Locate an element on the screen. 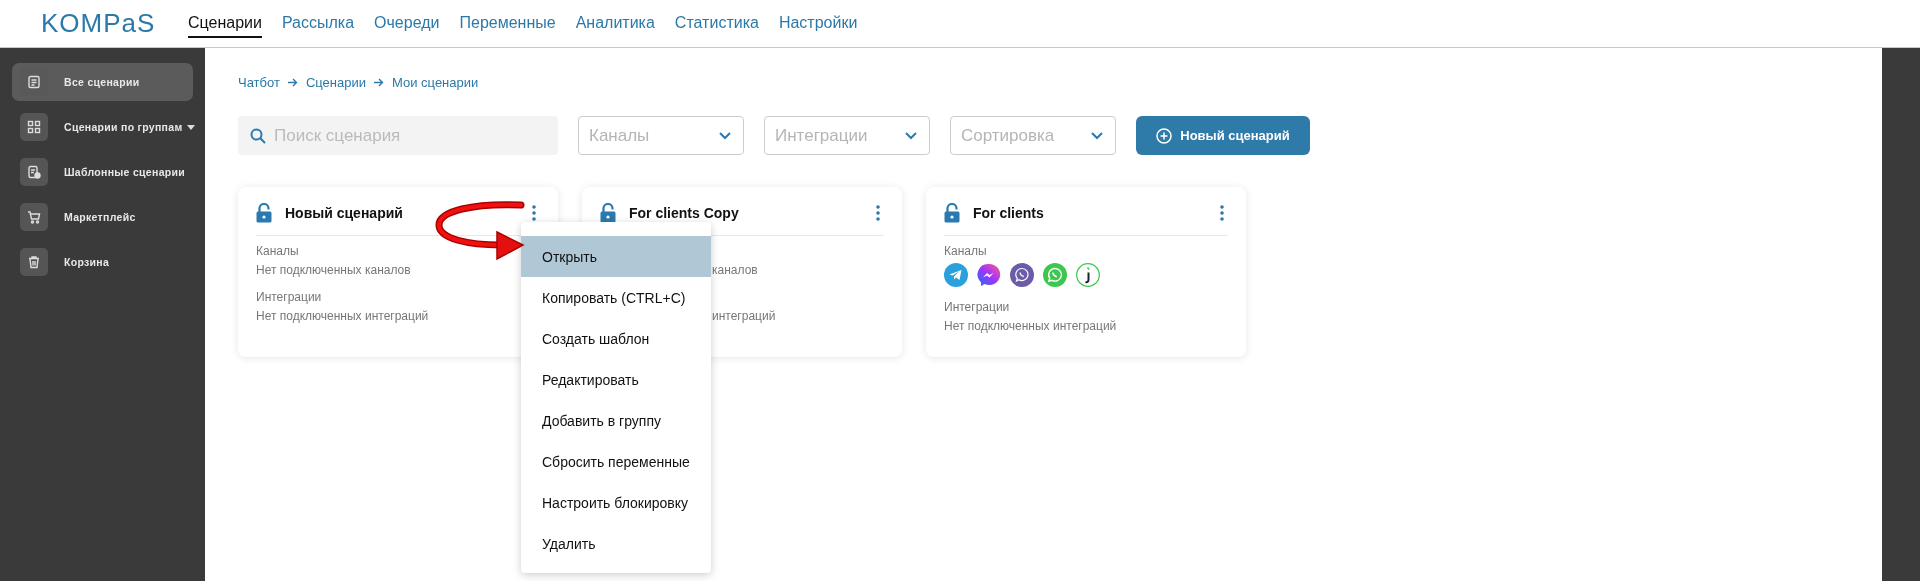 This screenshot has height=581, width=1920. document-user-icon is located at coordinates (34, 172).